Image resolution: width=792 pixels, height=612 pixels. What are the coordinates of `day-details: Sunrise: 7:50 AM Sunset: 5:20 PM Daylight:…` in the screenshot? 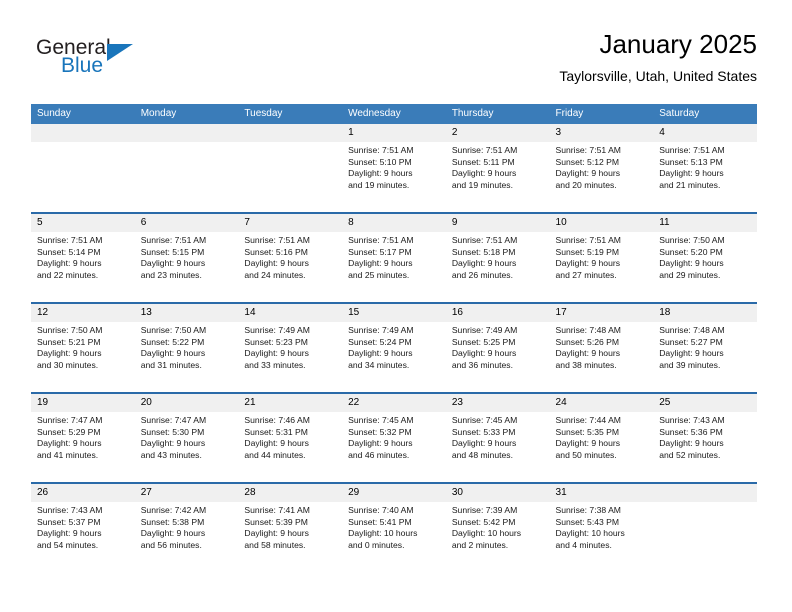 It's located at (705, 256).